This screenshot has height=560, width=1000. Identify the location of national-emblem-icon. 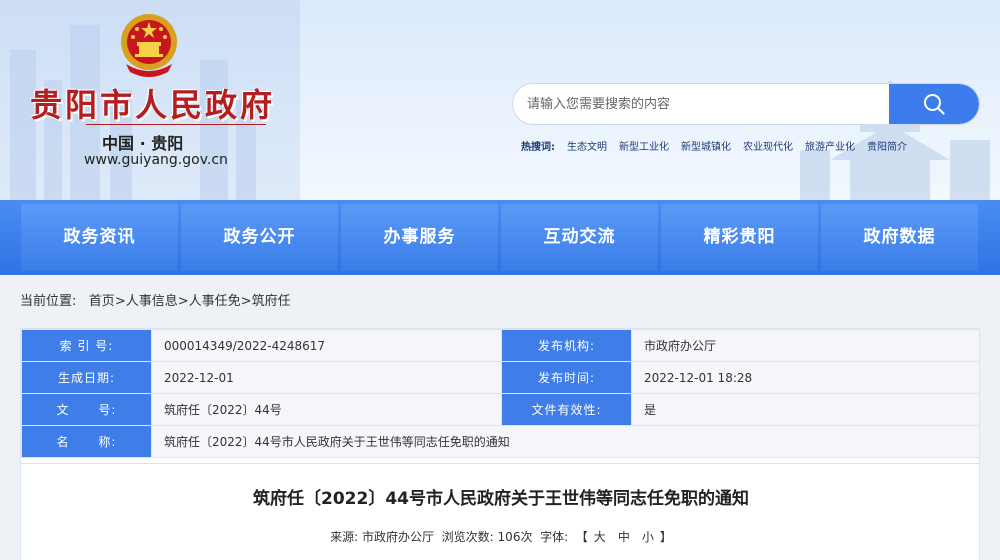
(149, 45).